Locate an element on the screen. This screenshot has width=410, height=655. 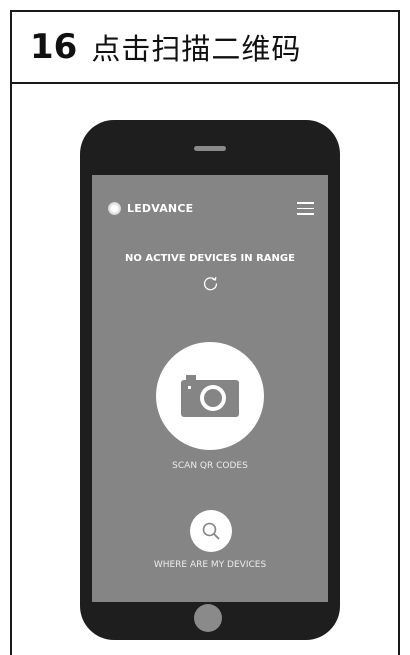
find-devices-button is located at coordinates (211, 531).